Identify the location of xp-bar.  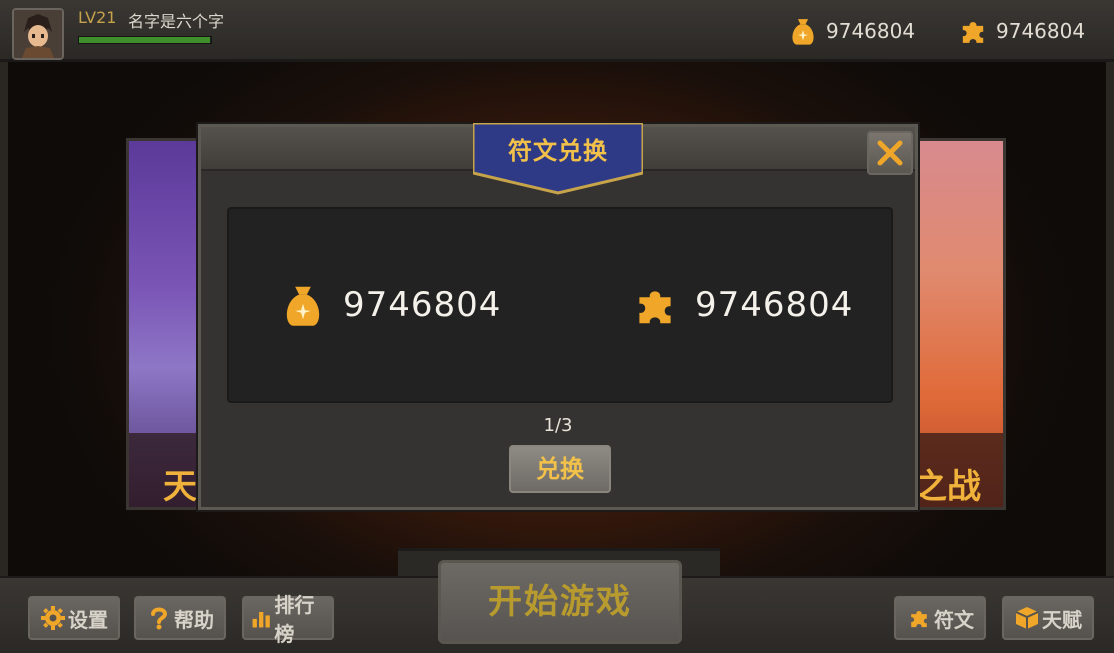
(145, 40).